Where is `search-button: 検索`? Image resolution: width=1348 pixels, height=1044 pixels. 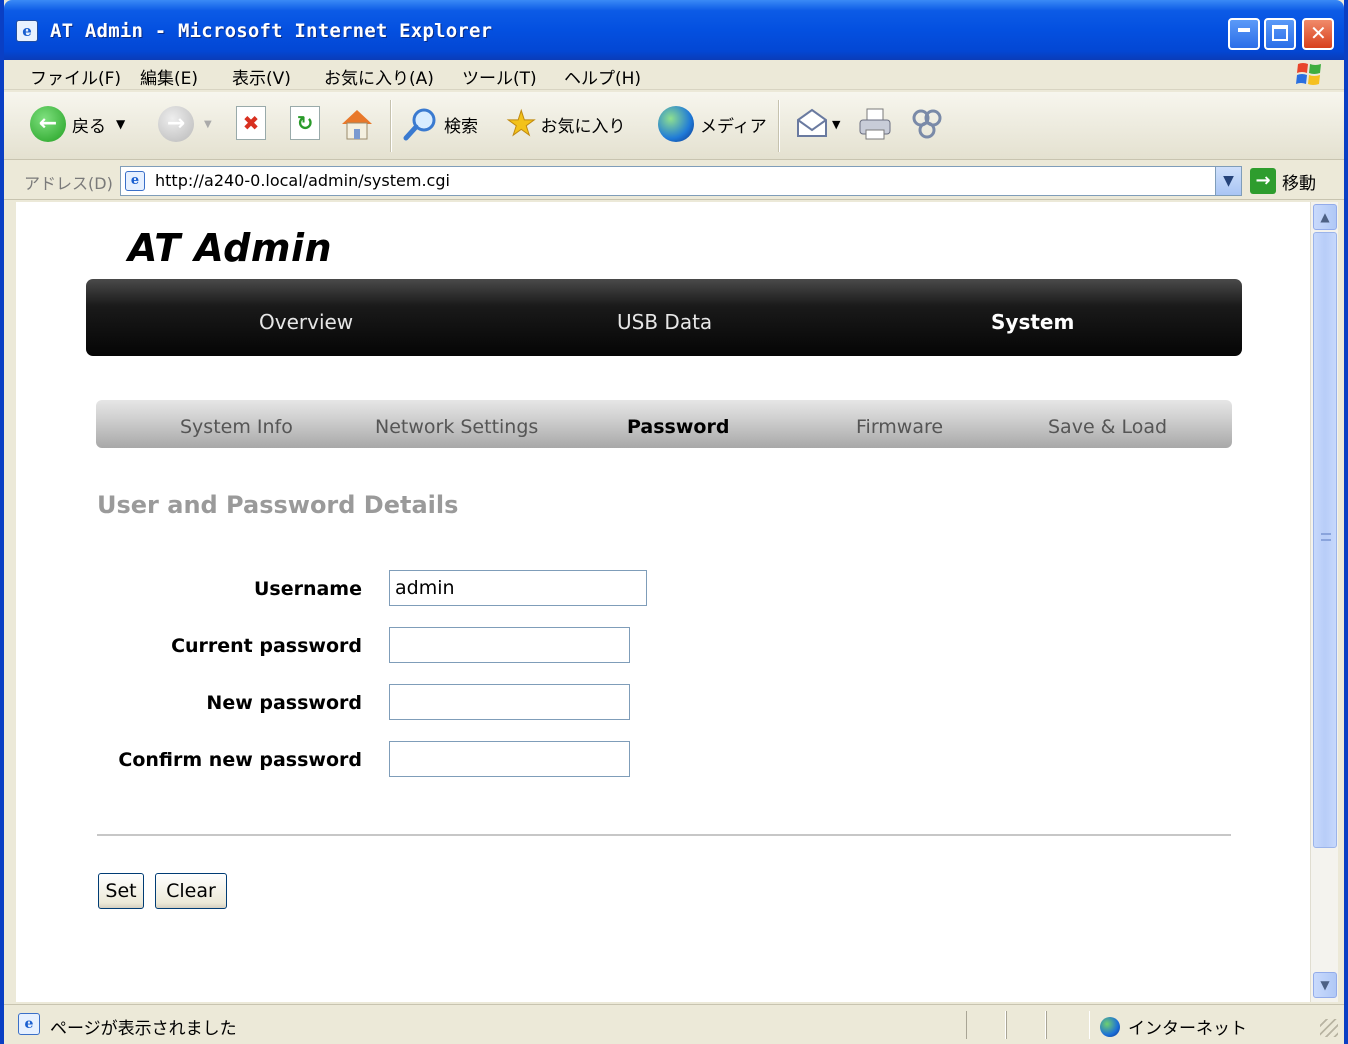 search-button: 検索 is located at coordinates (440, 124).